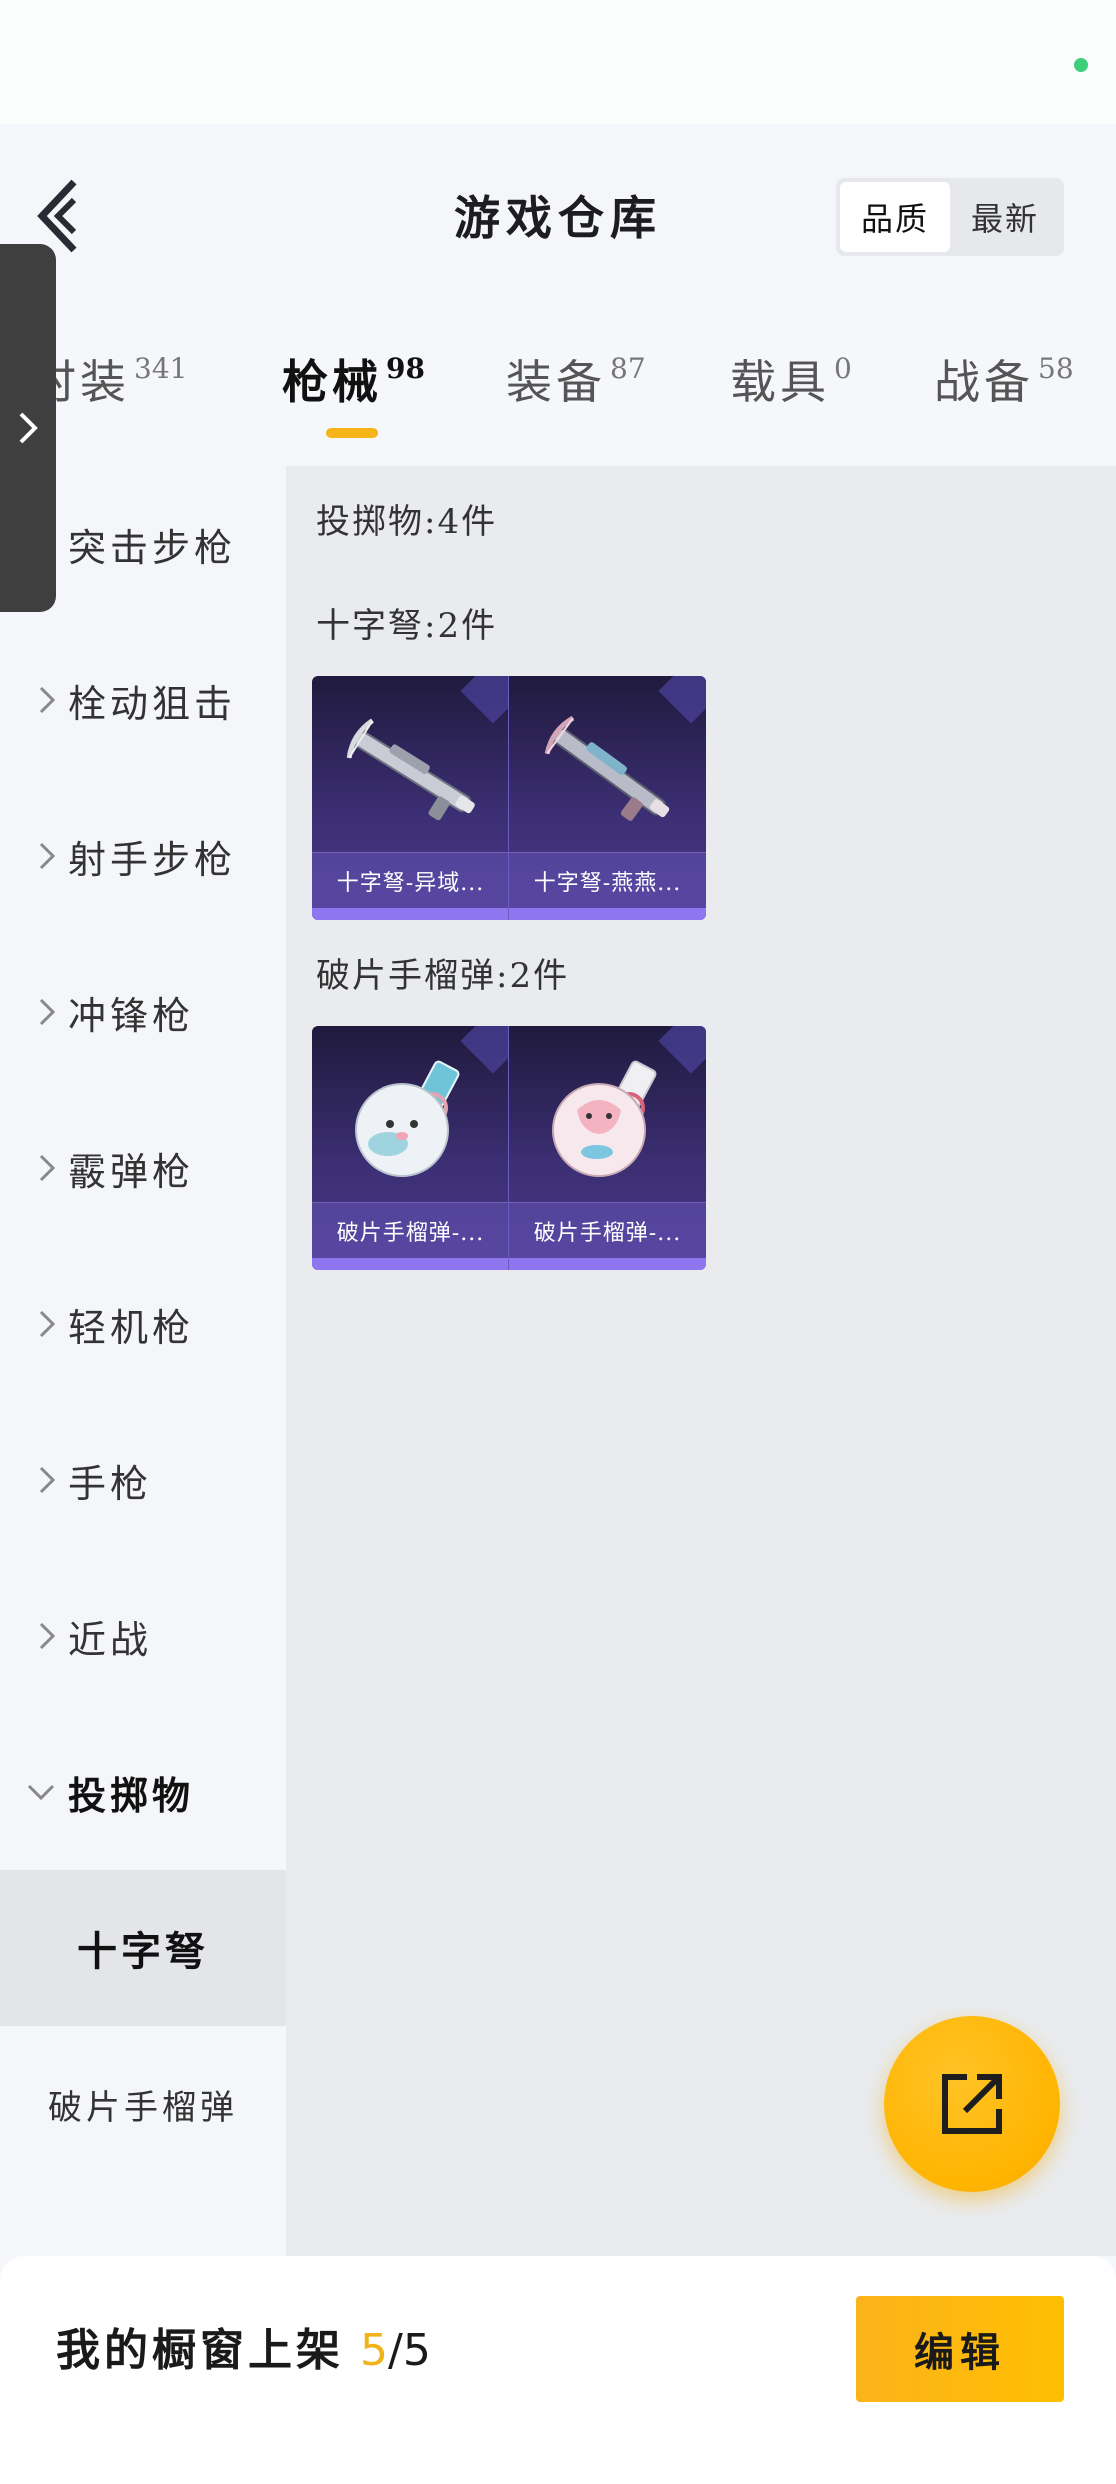 The width and height of the screenshot is (1116, 2484). I want to click on sidebar-subitem-crossbow: 十字弩, so click(143, 1948).